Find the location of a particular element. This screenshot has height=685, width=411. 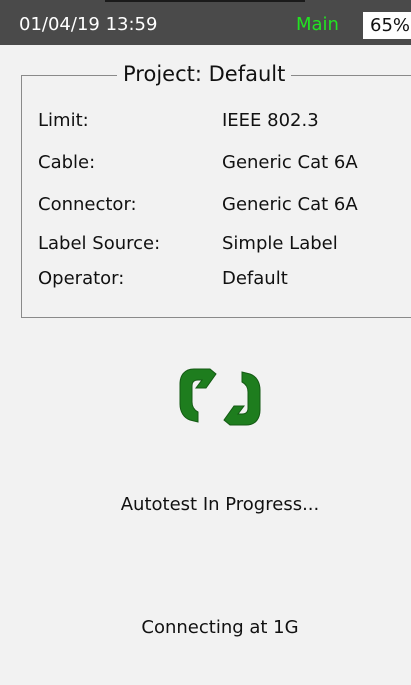

limit-value: IEEE 802.3 is located at coordinates (270, 120).